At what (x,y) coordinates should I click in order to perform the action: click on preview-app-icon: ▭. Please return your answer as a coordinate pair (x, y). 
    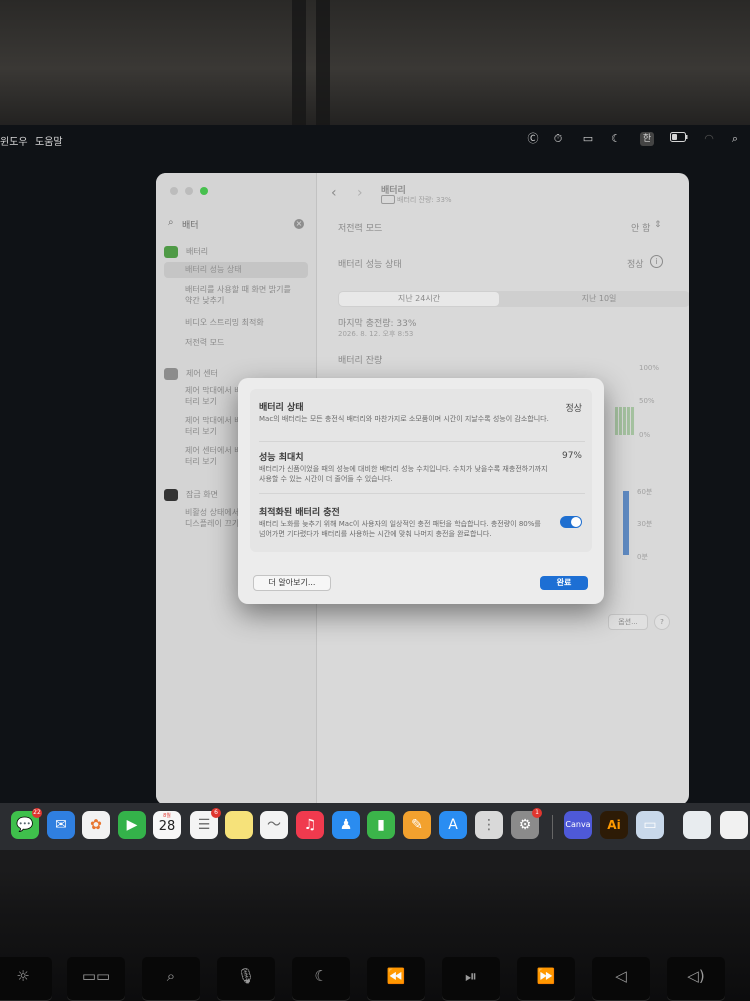
    Looking at the image, I should click on (650, 825).